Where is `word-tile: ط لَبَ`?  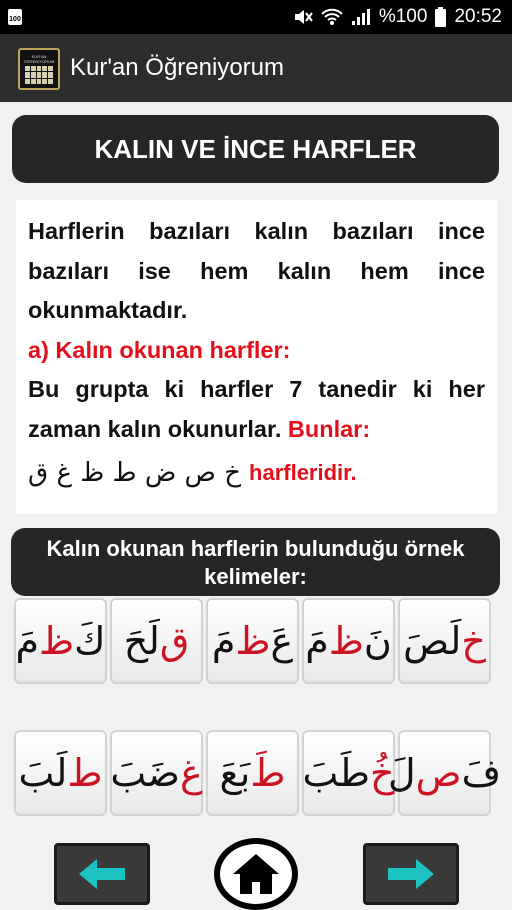
word-tile: ط لَبَ is located at coordinates (60, 773).